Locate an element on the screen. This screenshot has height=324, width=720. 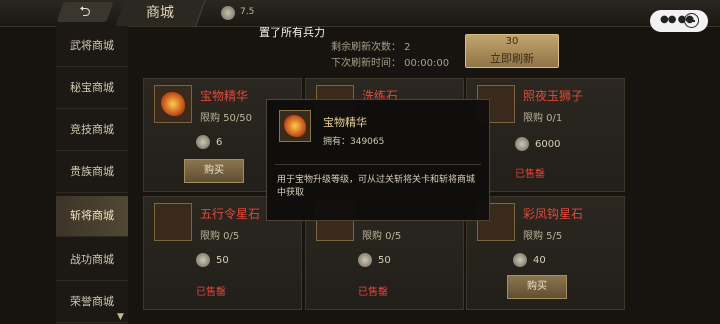
shop-title-tab: 商城 is located at coordinates (160, 13).